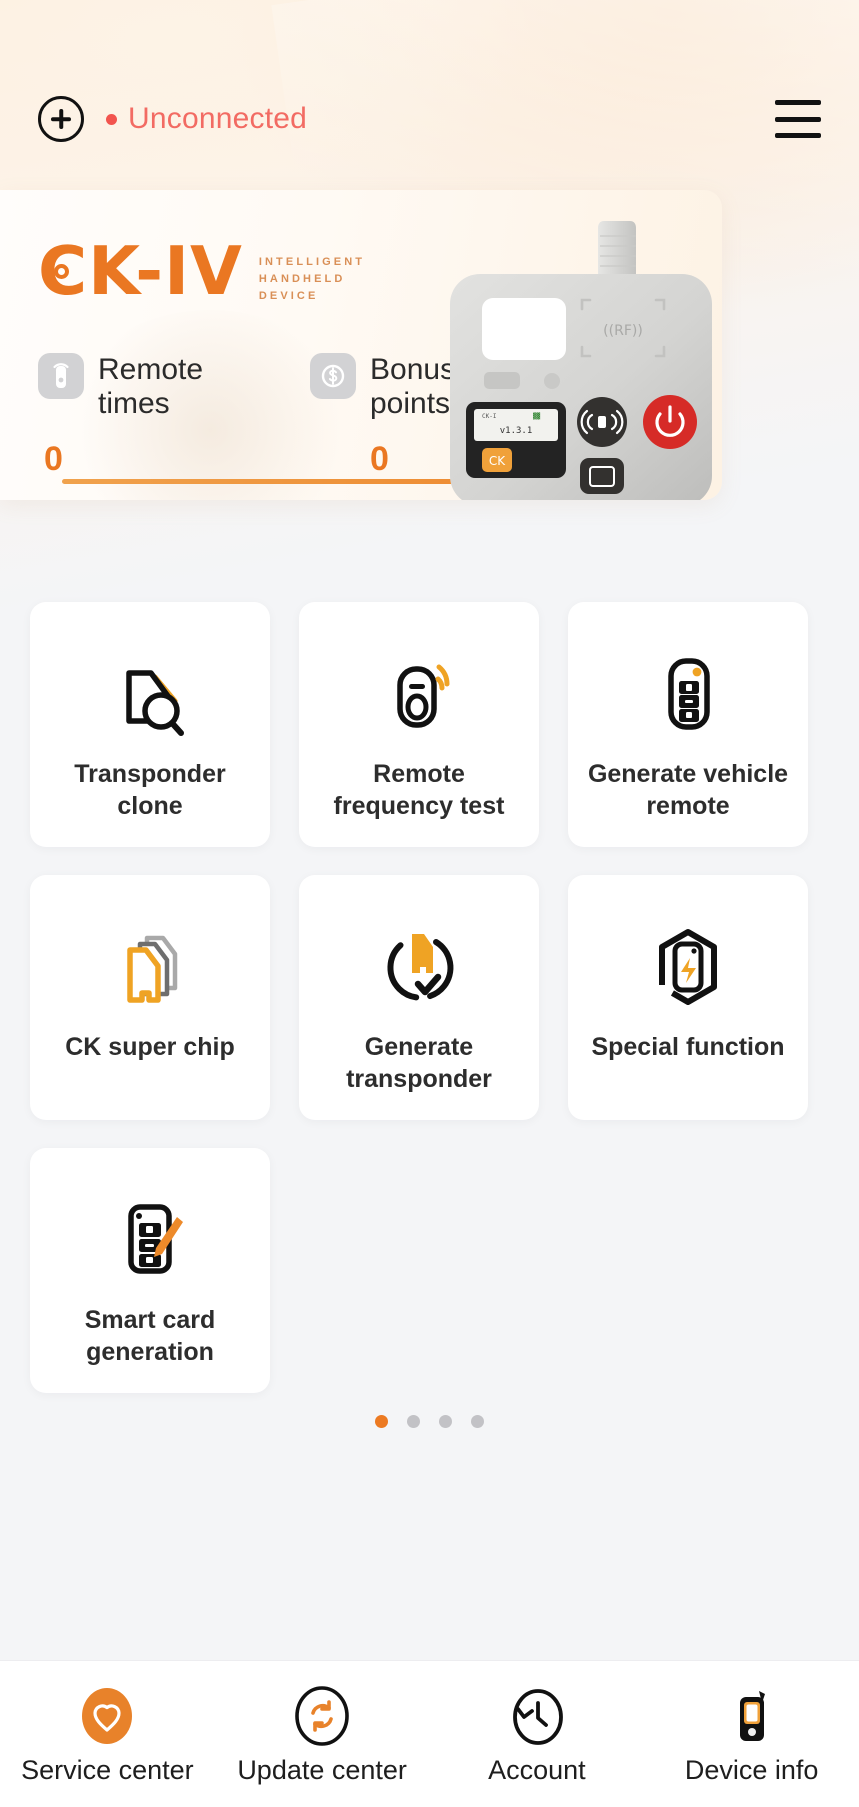 This screenshot has width=859, height=1807. I want to click on tab-label: Device info, so click(751, 1770).